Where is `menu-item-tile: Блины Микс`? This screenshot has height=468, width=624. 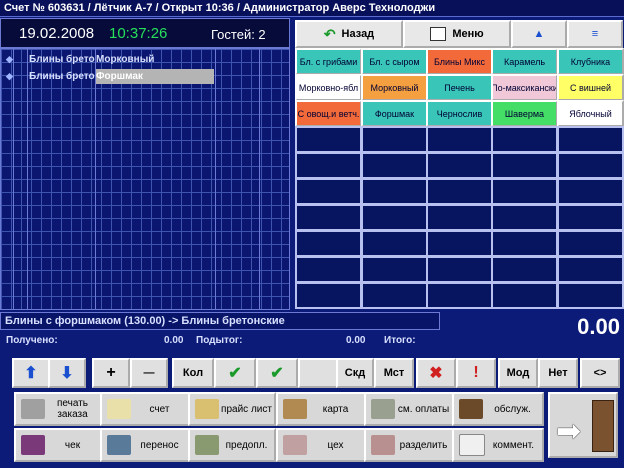
menu-item-tile: Блины Микс is located at coordinates (459, 61).